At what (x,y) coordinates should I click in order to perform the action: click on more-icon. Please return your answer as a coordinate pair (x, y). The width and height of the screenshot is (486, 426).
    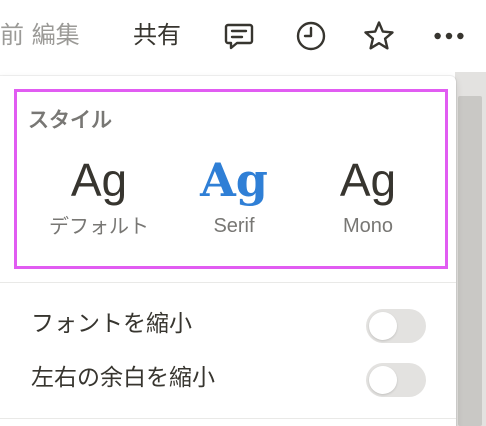
    Looking at the image, I should click on (449, 36).